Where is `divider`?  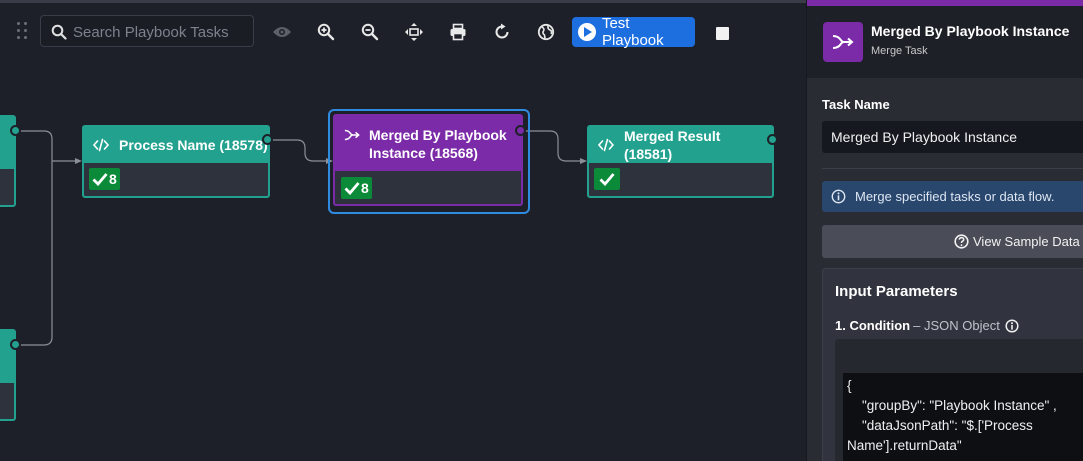
divider is located at coordinates (952, 168).